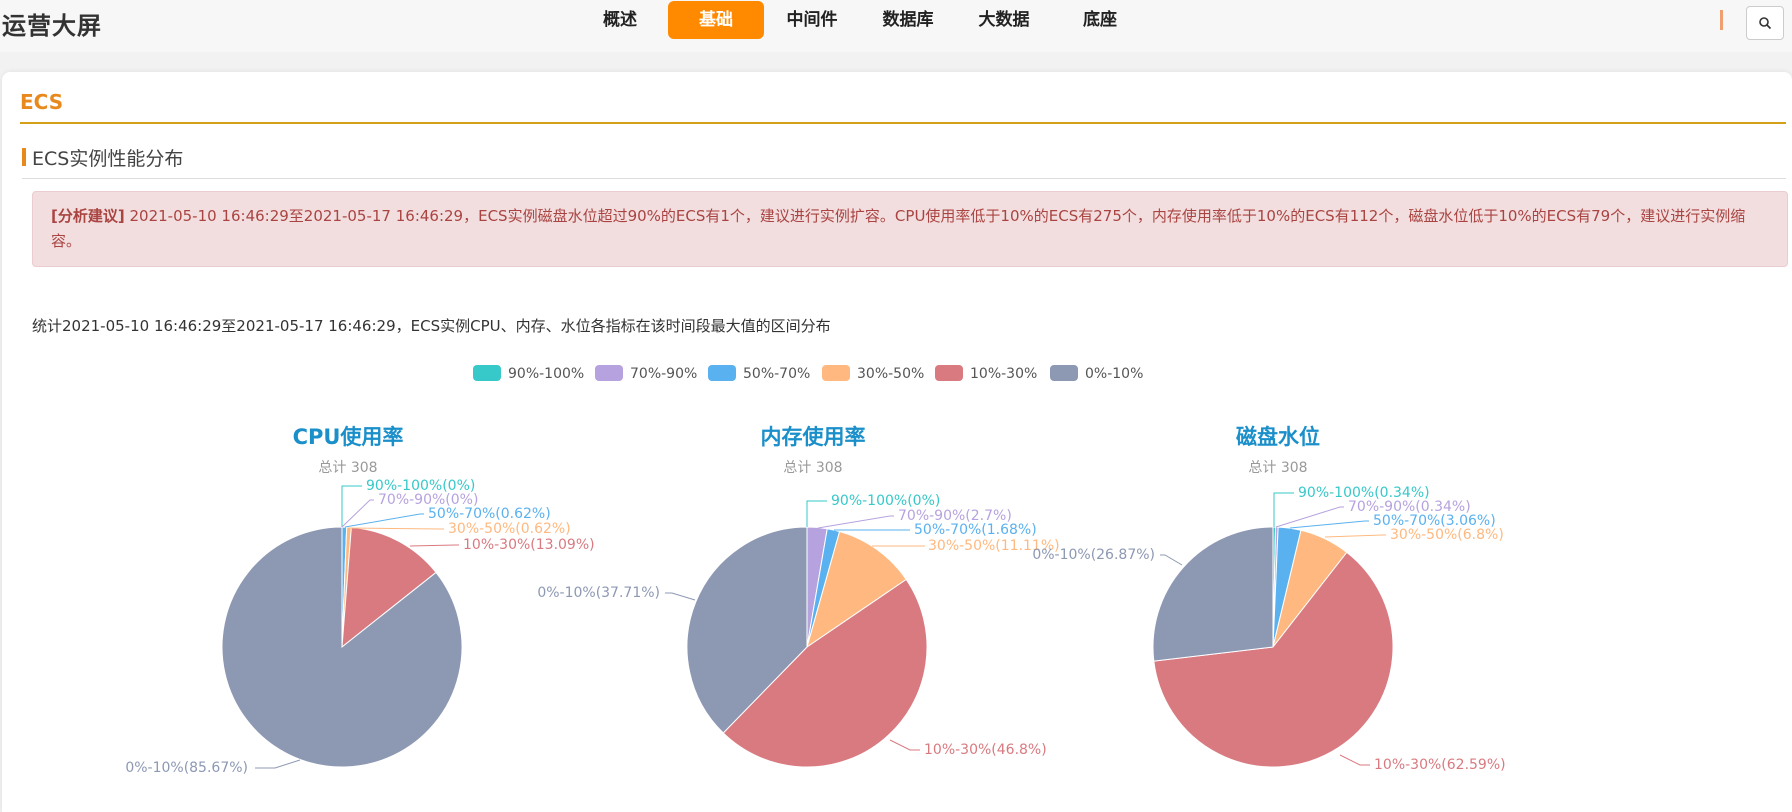 The image size is (1792, 812). I want to click on chart-title: 内存使用率, so click(813, 437).